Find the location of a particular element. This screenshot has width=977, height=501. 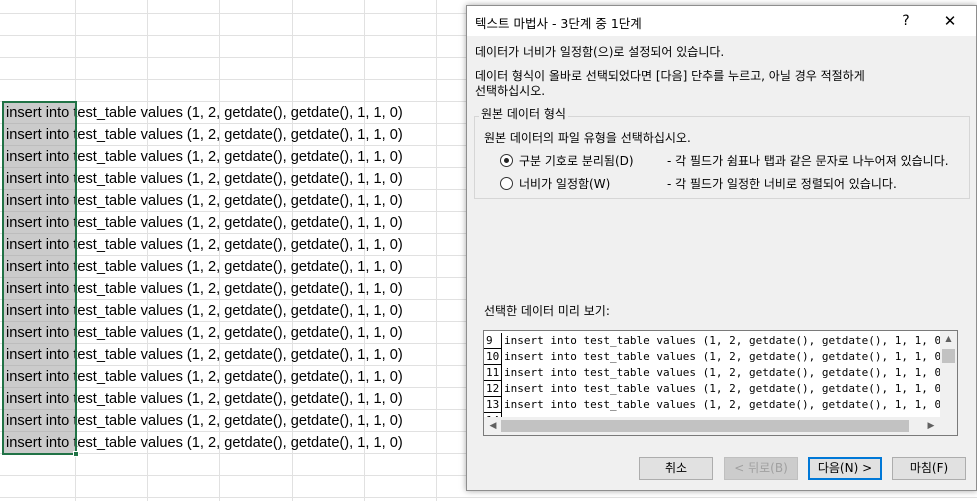

fixed-width-notice: 데이터가 너비가 일정함(으)로 설정되어 있습니다. is located at coordinates (600, 52).